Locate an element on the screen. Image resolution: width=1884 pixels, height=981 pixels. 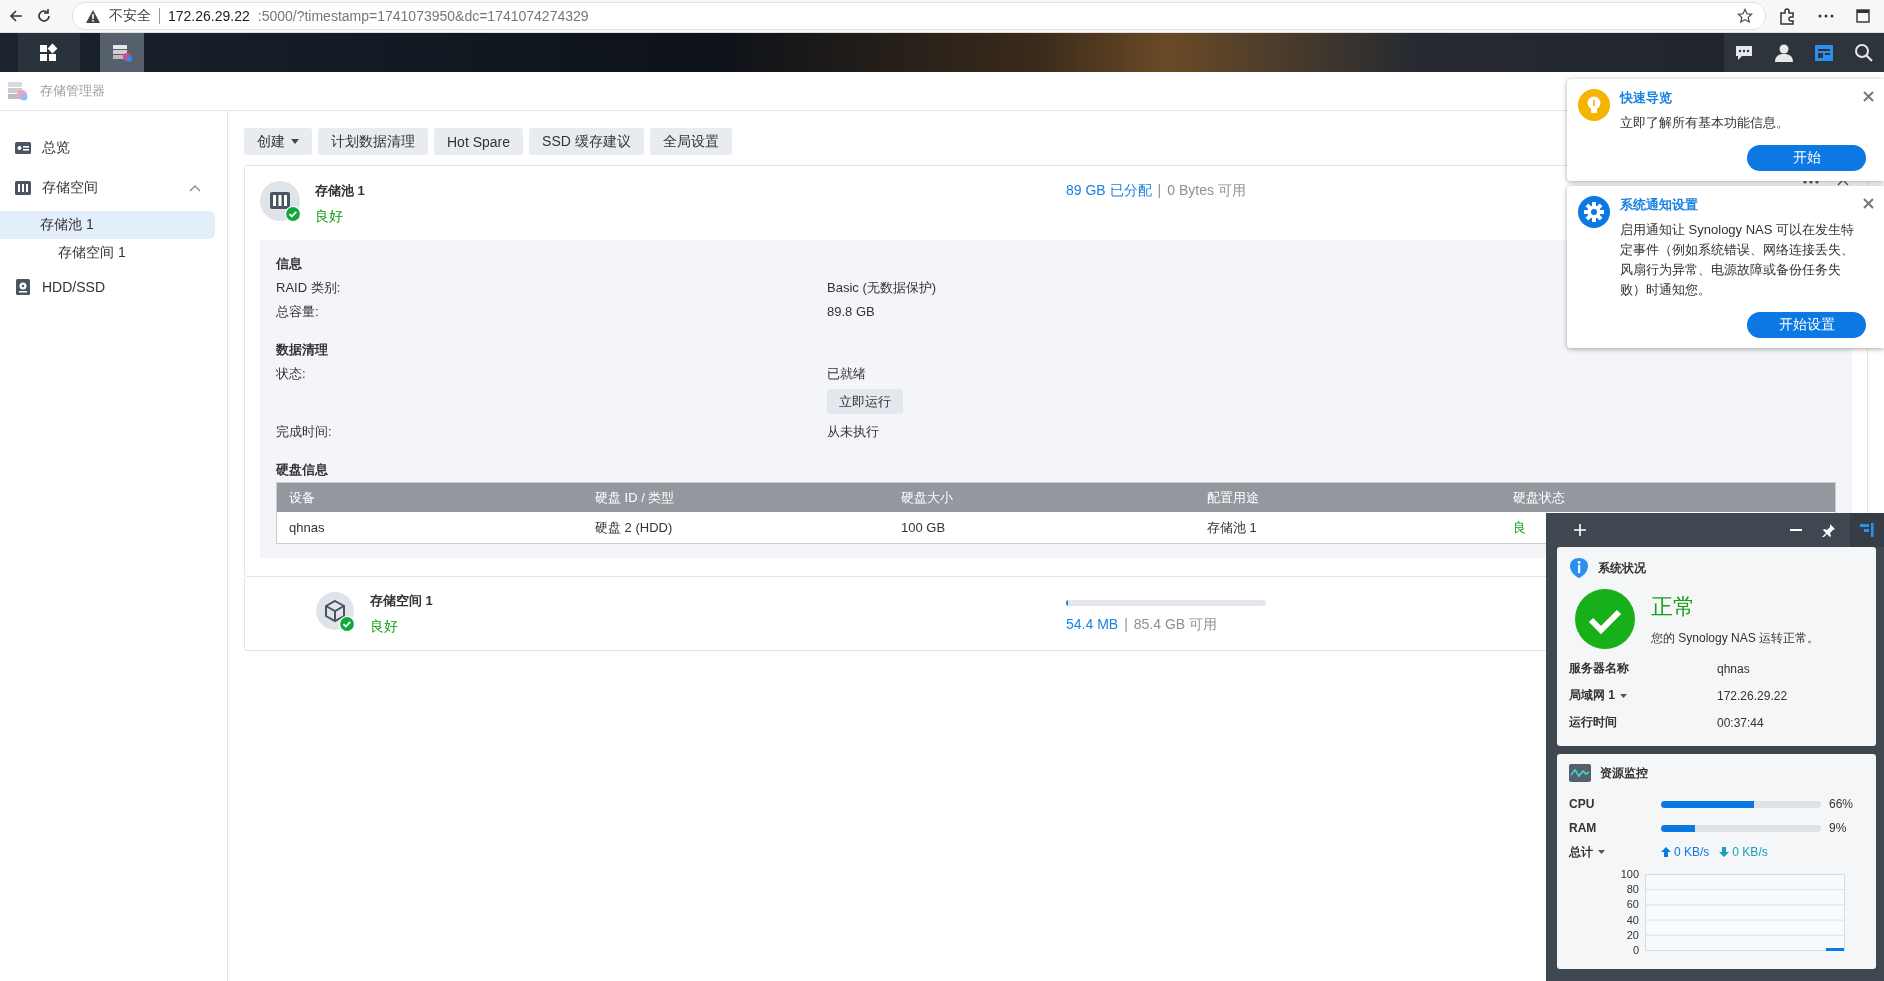
info-label: 运行时间 is located at coordinates (1593, 722).